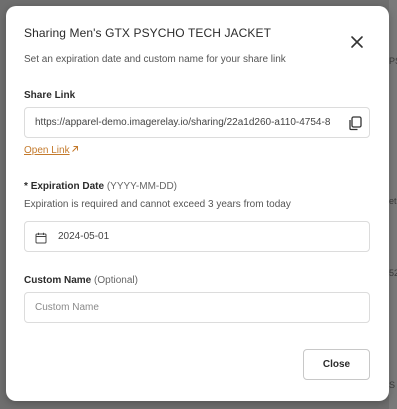 The width and height of the screenshot is (397, 409). Describe the element at coordinates (26, 186) in the screenshot. I see `required-mark: *` at that location.